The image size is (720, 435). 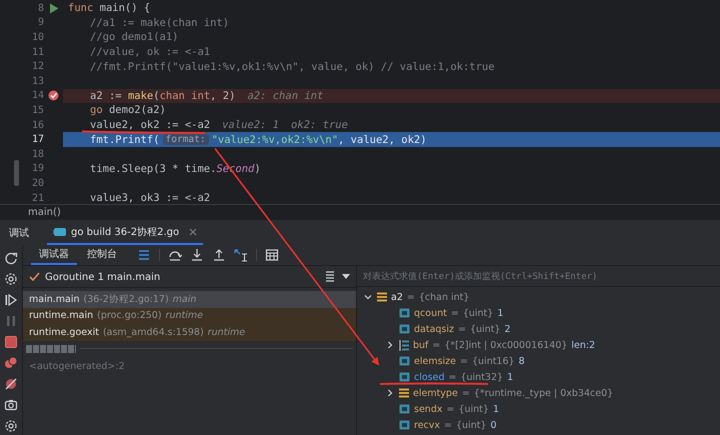 I want to click on mute-breakpoints-icon, so click(x=11, y=384).